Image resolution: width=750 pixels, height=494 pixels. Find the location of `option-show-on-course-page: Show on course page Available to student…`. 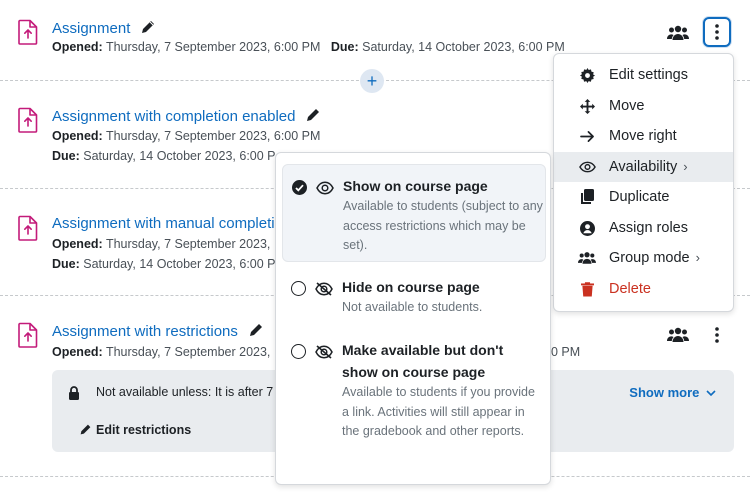

option-show-on-course-page: Show on course page Available to student… is located at coordinates (414, 213).